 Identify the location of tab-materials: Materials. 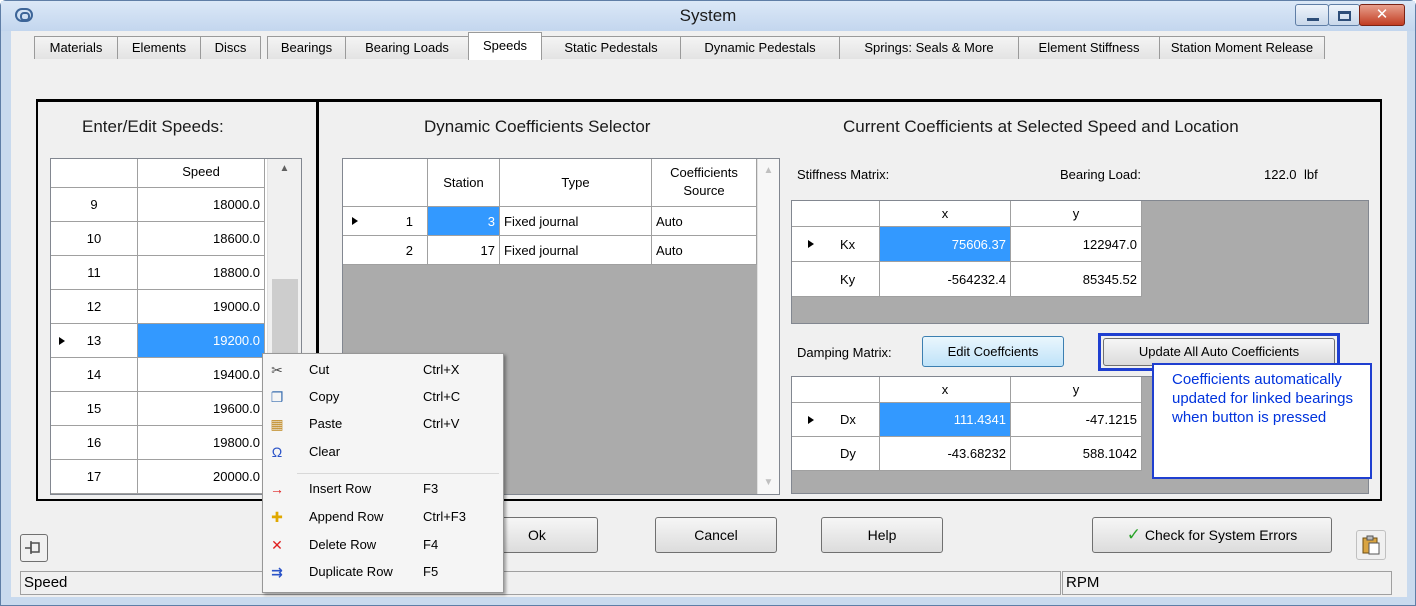
(76, 47).